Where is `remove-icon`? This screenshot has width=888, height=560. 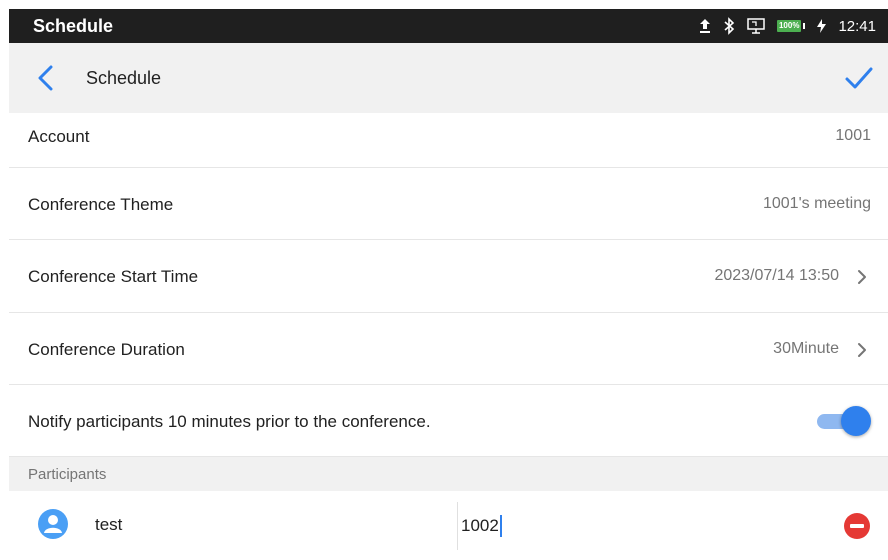 remove-icon is located at coordinates (857, 526).